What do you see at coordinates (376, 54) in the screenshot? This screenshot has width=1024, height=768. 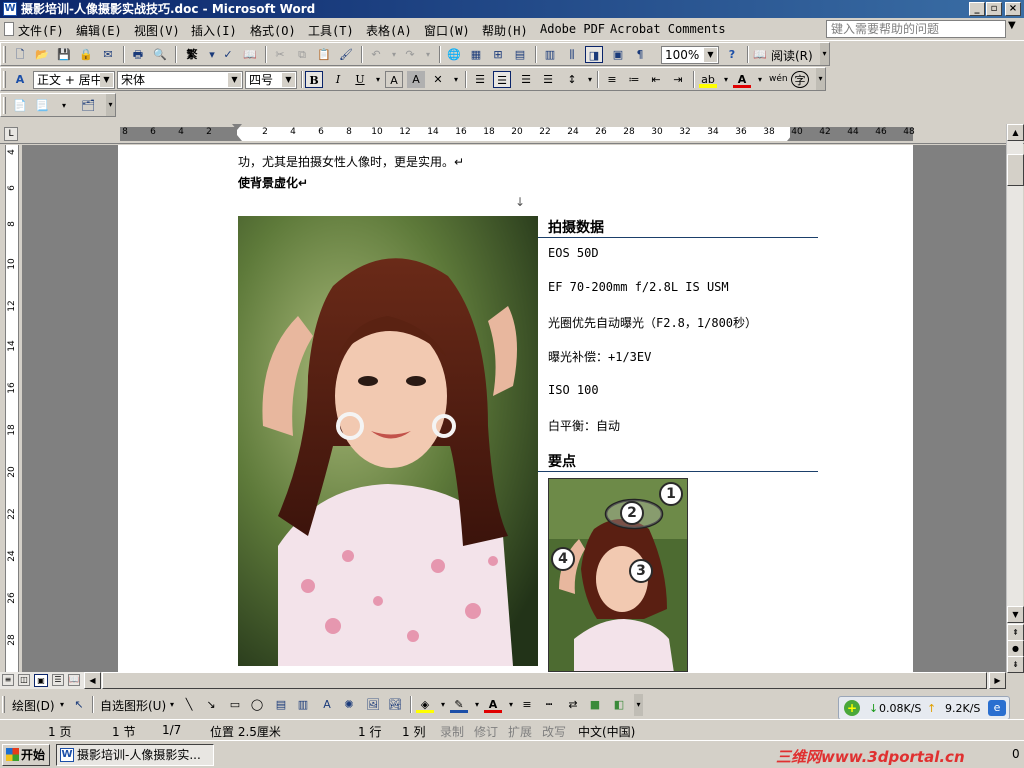 I see `undo-icon: ↶` at bounding box center [376, 54].